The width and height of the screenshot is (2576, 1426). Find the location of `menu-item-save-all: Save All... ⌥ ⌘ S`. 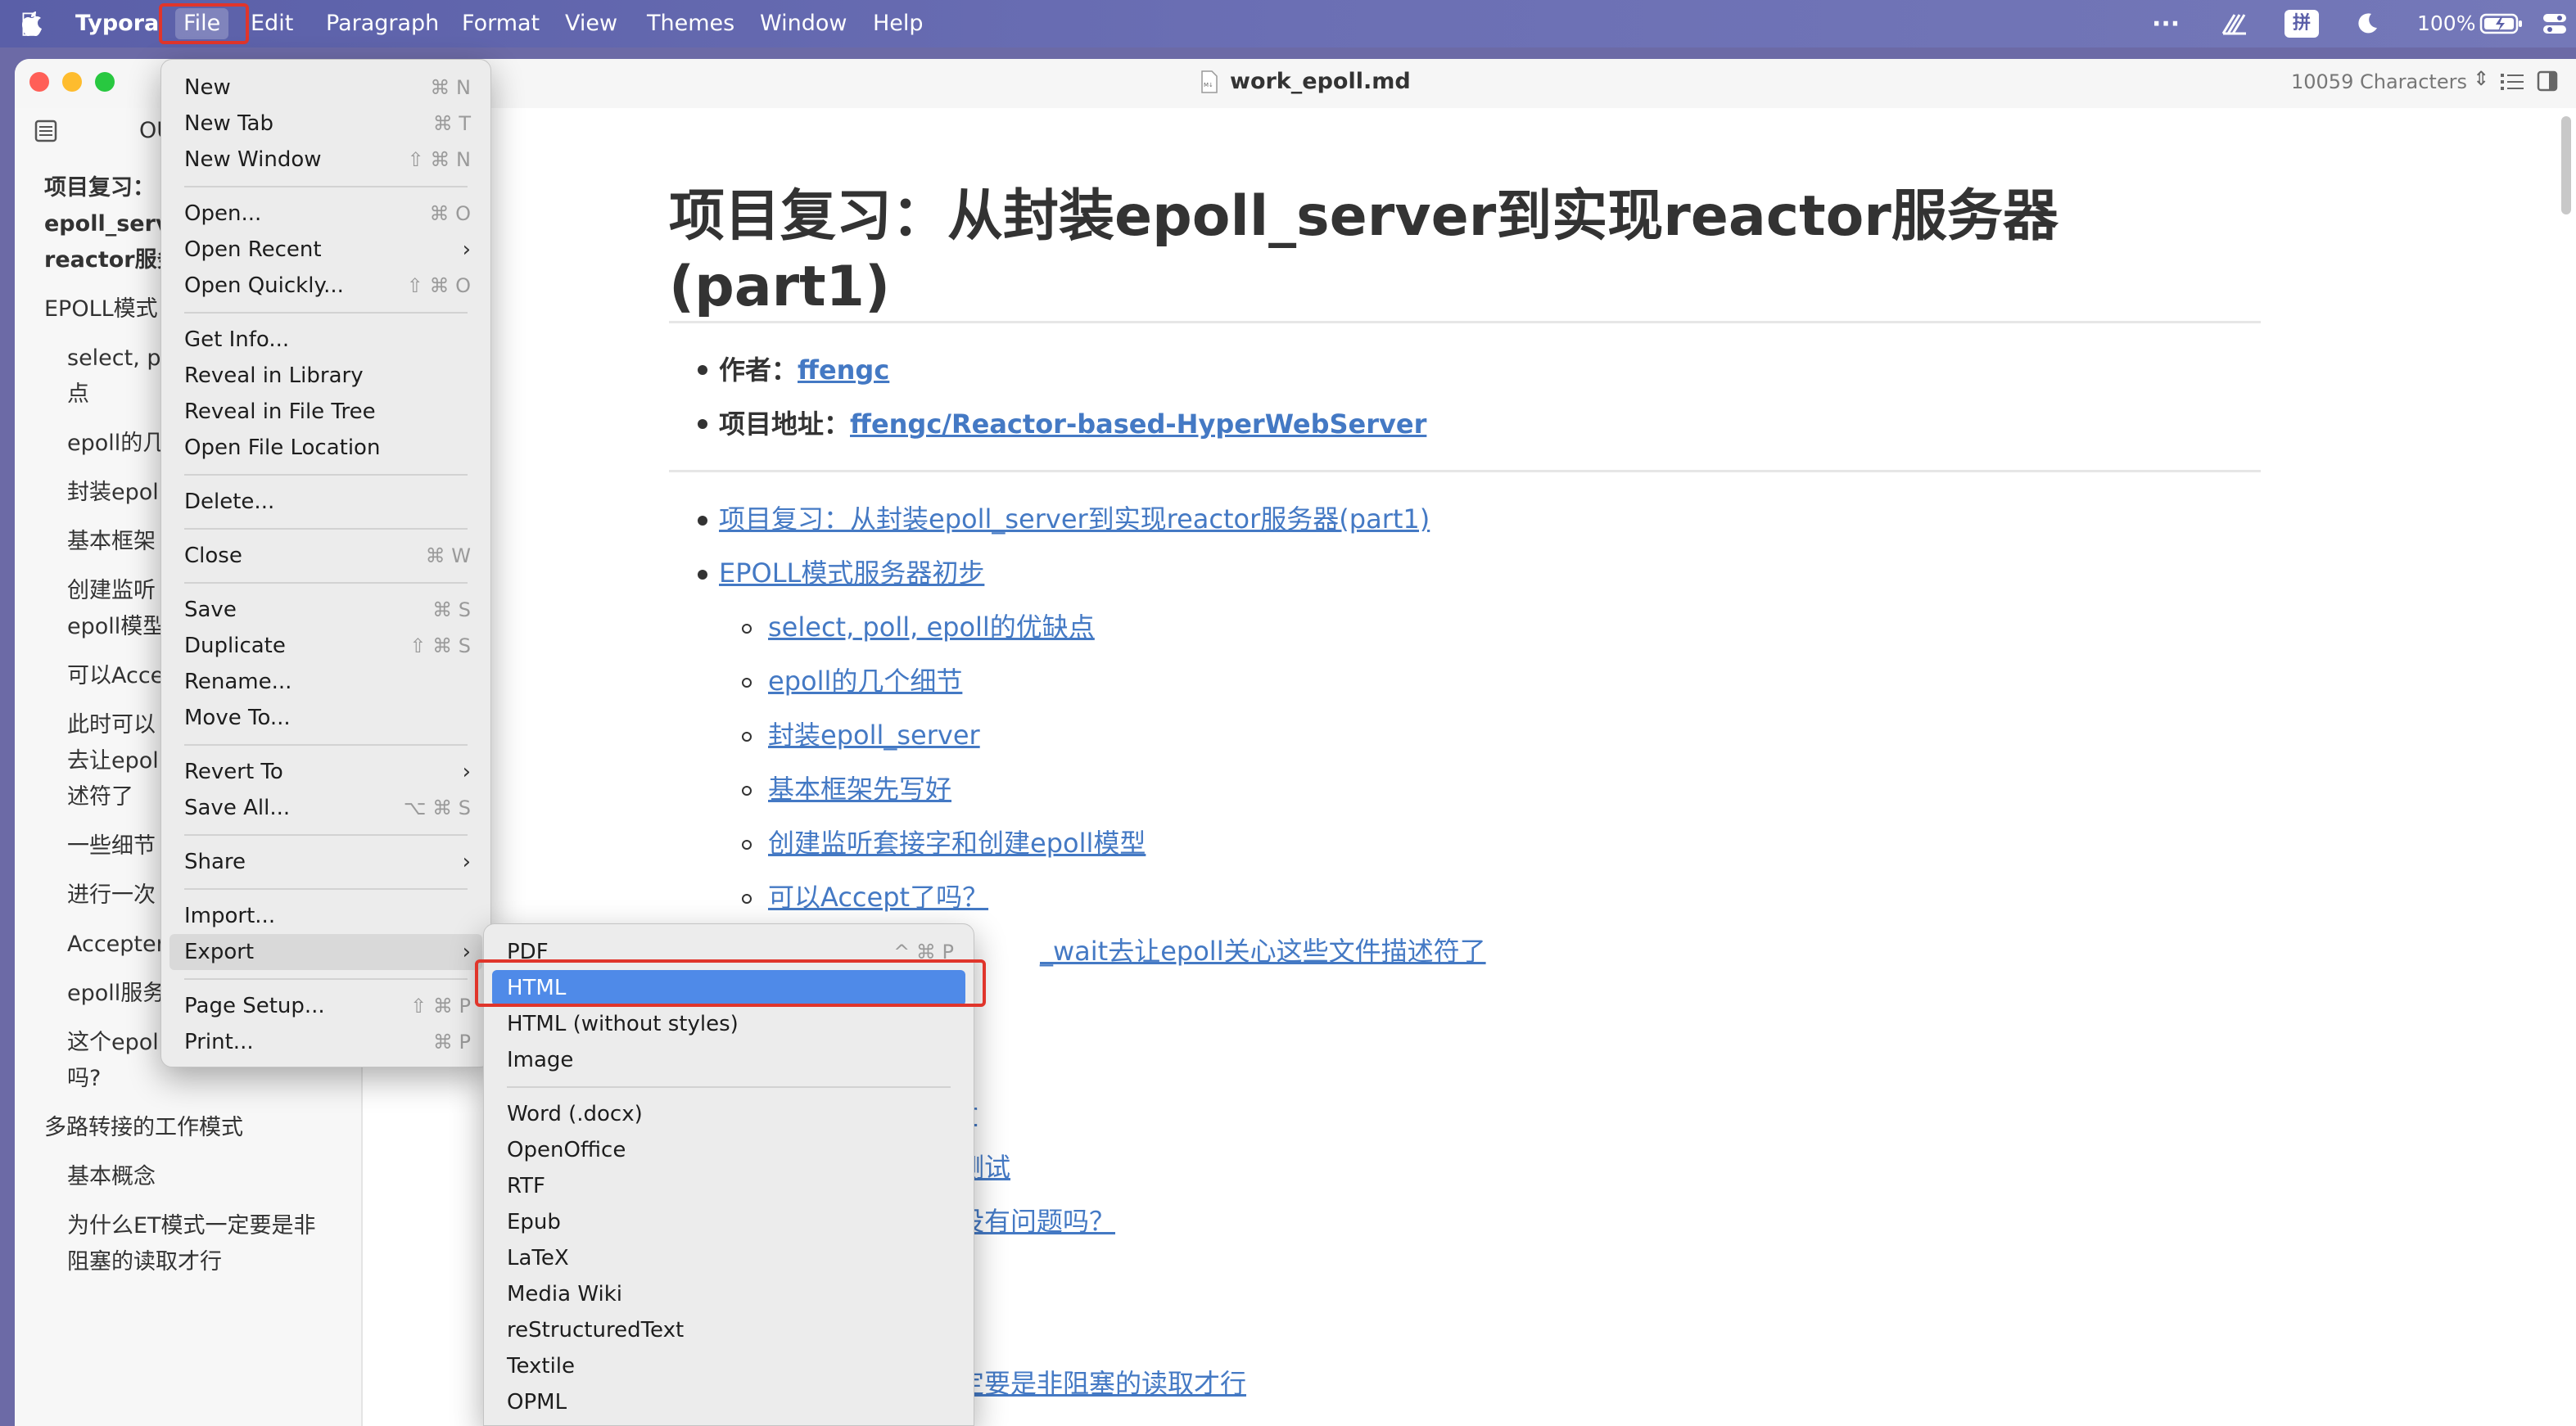

menu-item-save-all: Save All... ⌥ ⌘ S is located at coordinates (325, 808).